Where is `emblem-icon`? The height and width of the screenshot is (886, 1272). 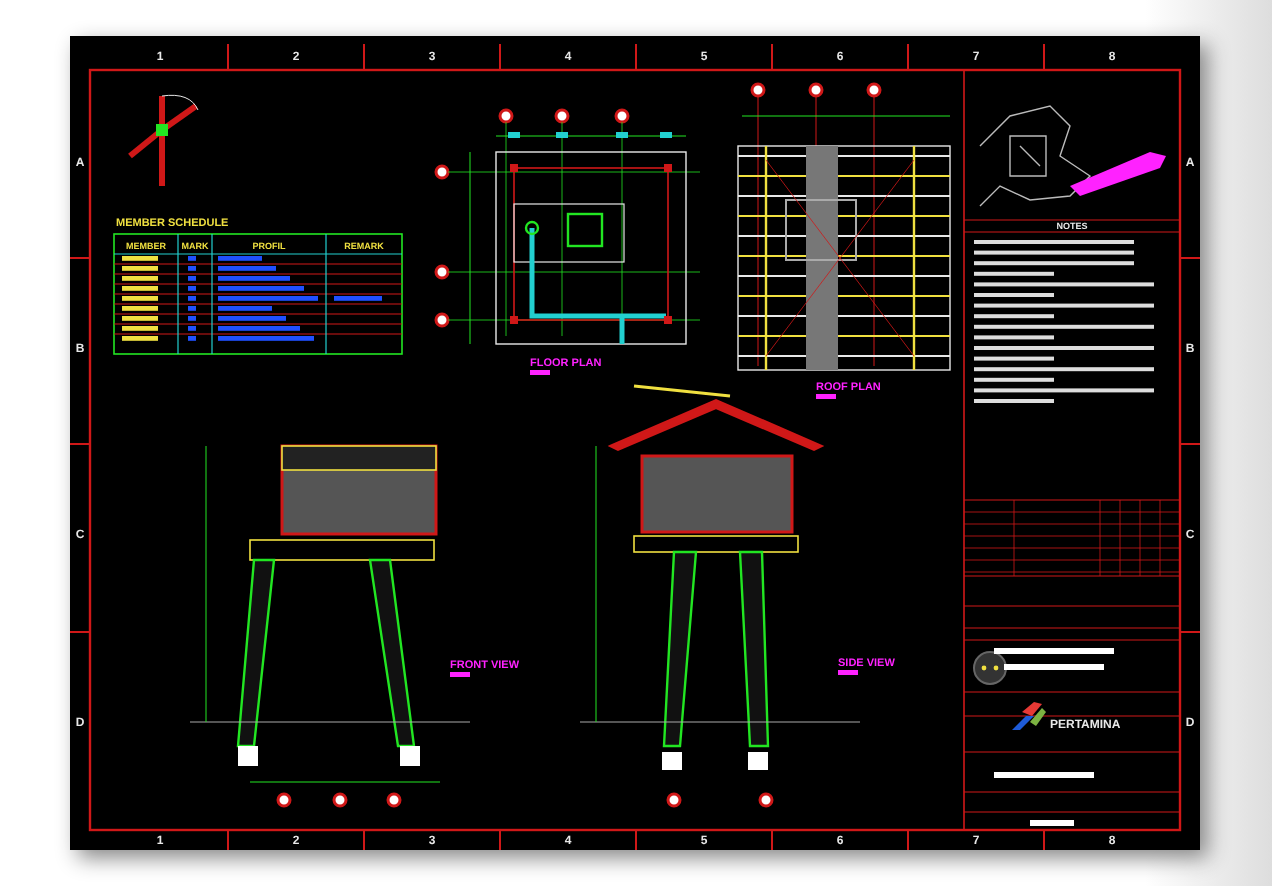 emblem-icon is located at coordinates (990, 668).